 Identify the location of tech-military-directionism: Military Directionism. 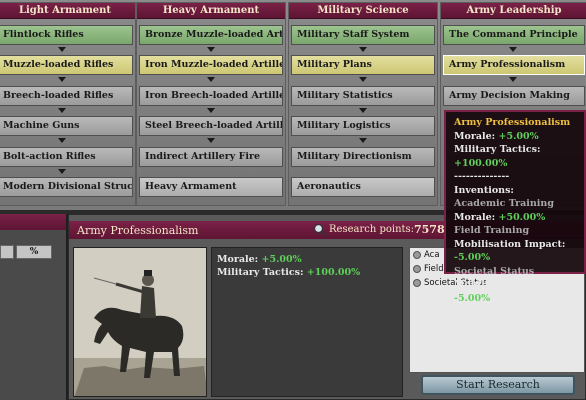
(363, 157).